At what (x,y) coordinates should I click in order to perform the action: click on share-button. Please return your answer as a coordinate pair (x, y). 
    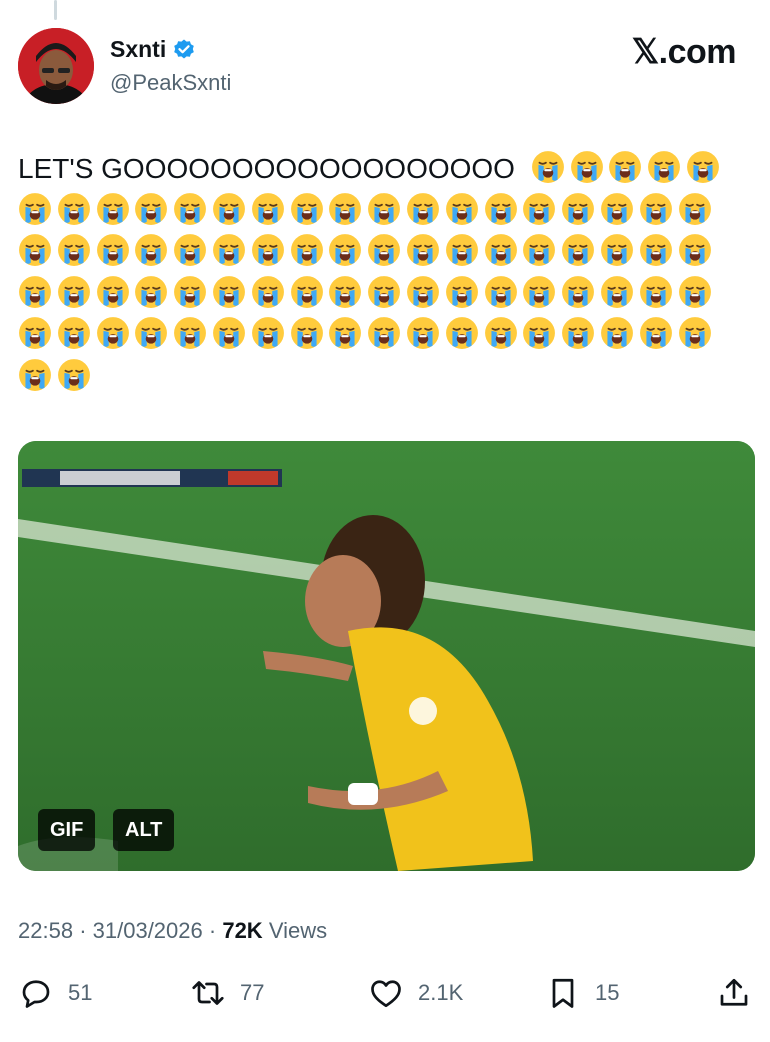
    Looking at the image, I should click on (734, 993).